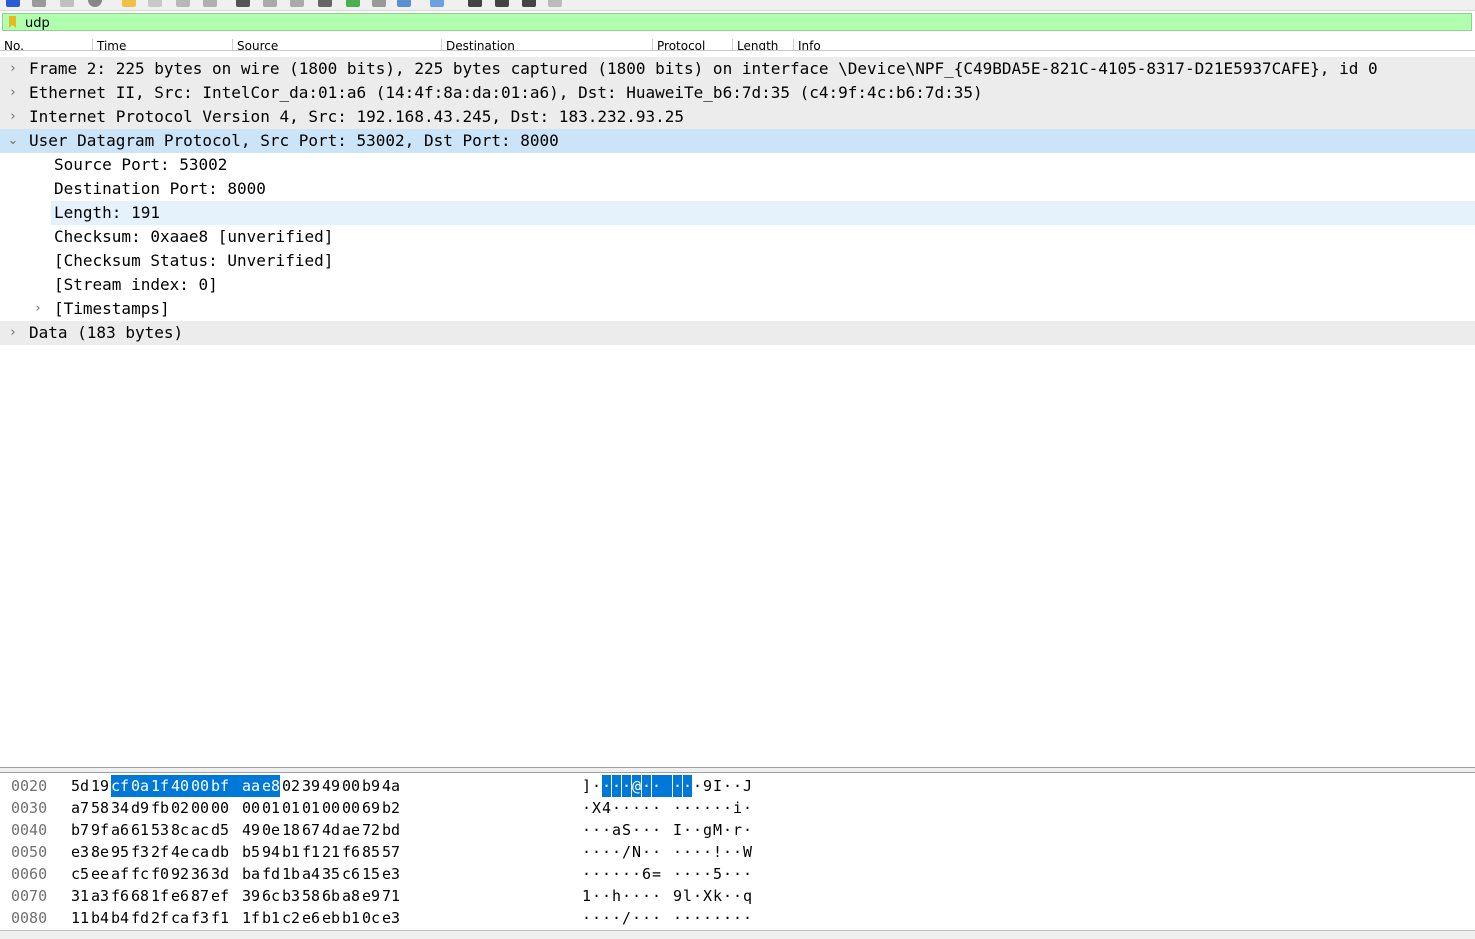 This screenshot has height=939, width=1475. I want to click on hex-byte: eb, so click(331, 918).